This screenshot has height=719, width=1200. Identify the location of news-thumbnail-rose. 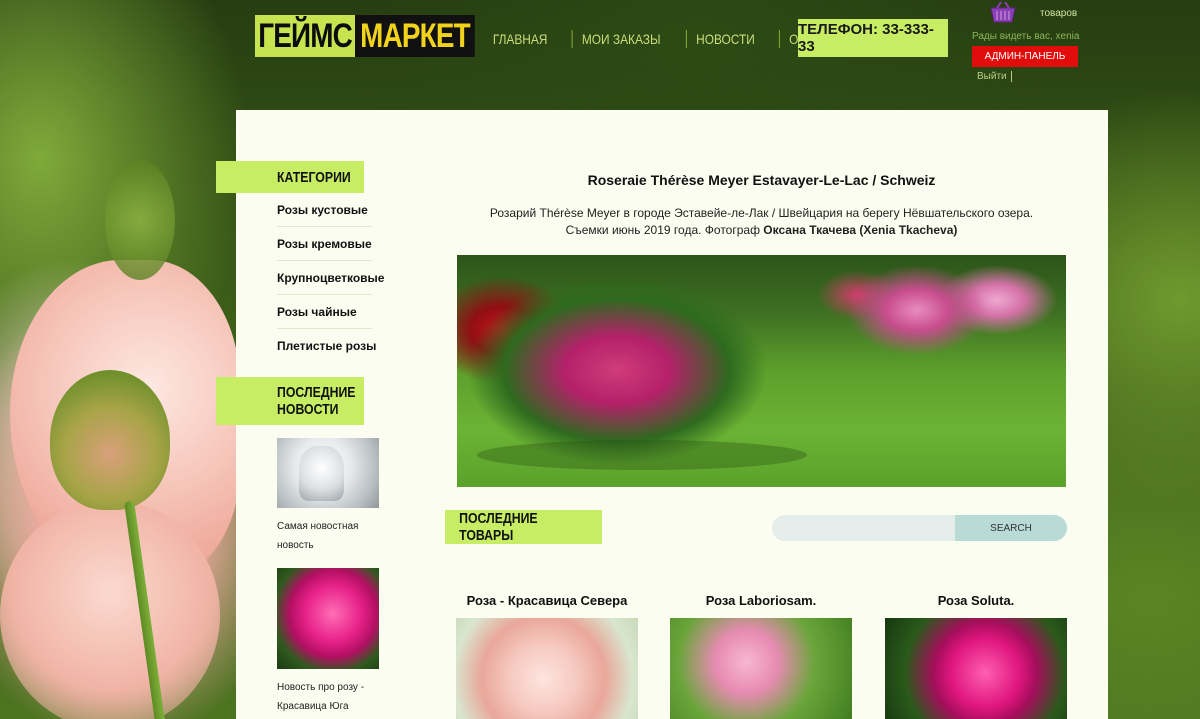
(328, 618).